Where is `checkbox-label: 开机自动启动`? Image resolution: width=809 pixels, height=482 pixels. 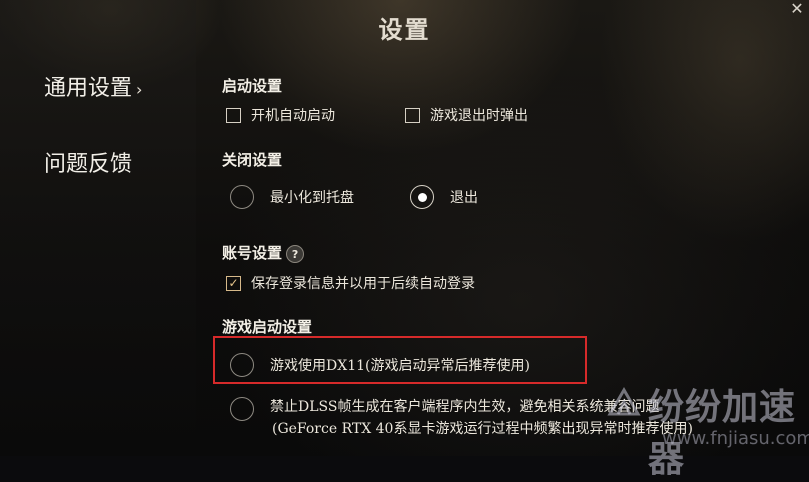 checkbox-label: 开机自动启动 is located at coordinates (293, 116).